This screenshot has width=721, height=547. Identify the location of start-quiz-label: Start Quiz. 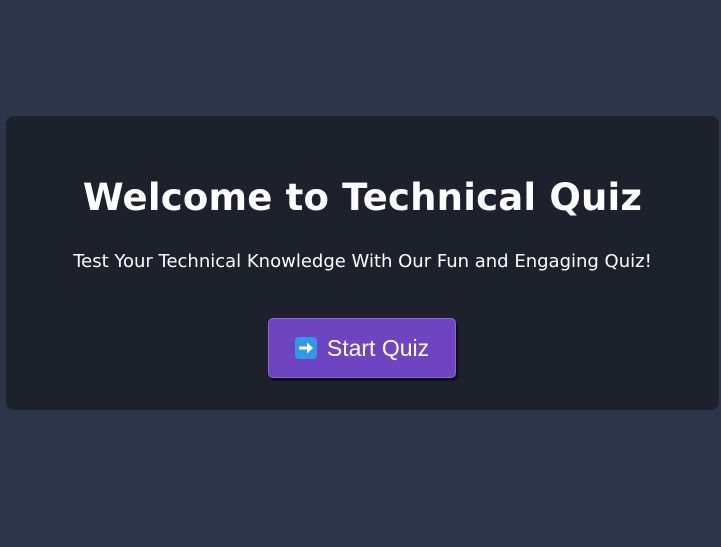
(378, 347).